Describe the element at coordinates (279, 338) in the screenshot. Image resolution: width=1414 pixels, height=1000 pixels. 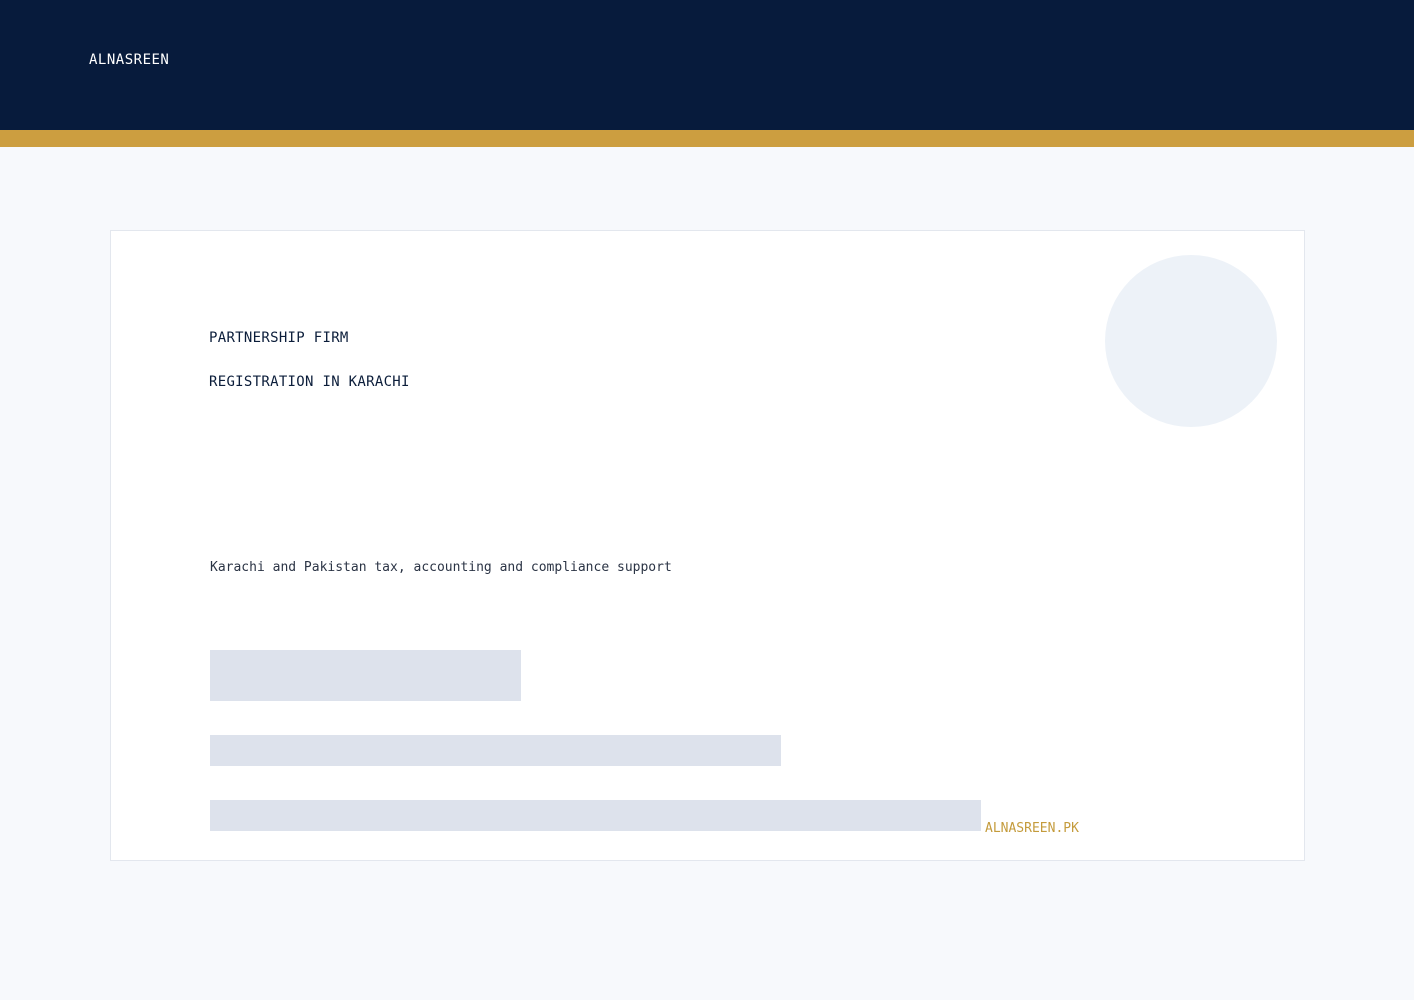
I see `hero-title-line-1: PARTNERSHIP FIRM` at that location.